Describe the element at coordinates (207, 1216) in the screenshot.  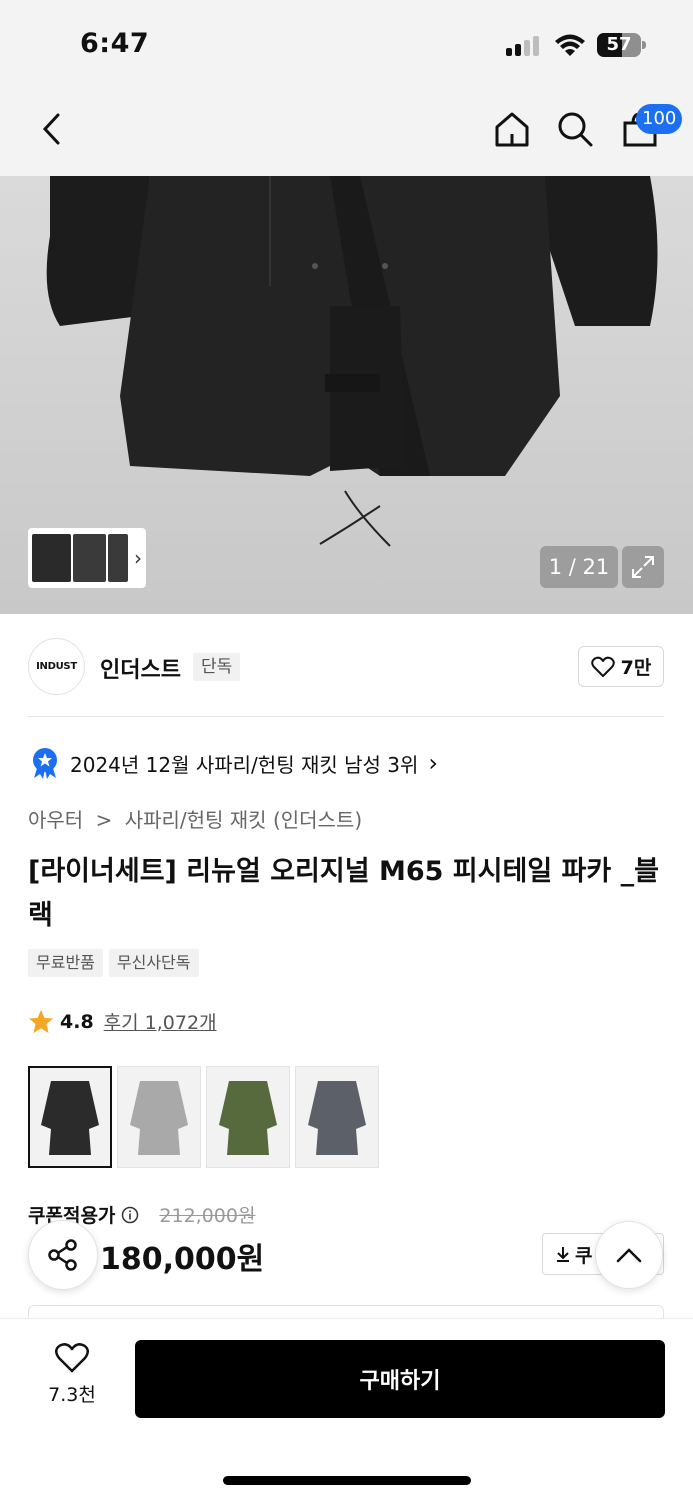
I see `original-price: 212,000원` at that location.